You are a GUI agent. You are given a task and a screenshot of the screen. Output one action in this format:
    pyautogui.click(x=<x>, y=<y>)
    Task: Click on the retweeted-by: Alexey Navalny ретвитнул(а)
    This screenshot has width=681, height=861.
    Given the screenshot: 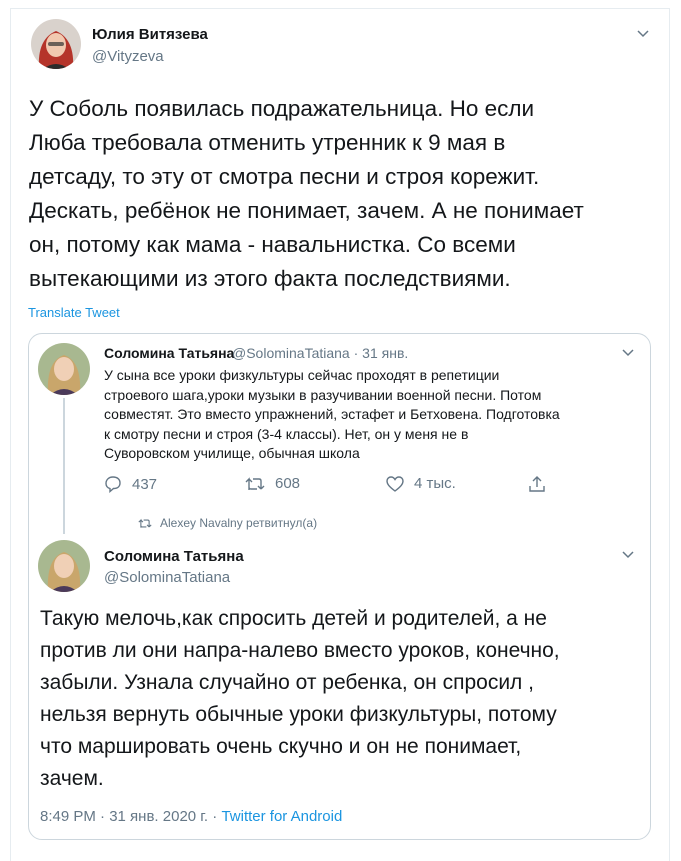 What is the action you would take?
    pyautogui.click(x=227, y=523)
    